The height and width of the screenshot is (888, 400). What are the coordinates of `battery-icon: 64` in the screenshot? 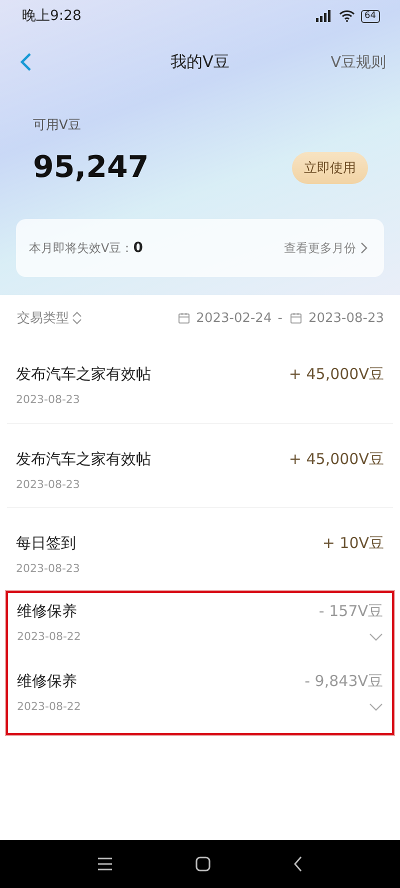 It's located at (370, 16).